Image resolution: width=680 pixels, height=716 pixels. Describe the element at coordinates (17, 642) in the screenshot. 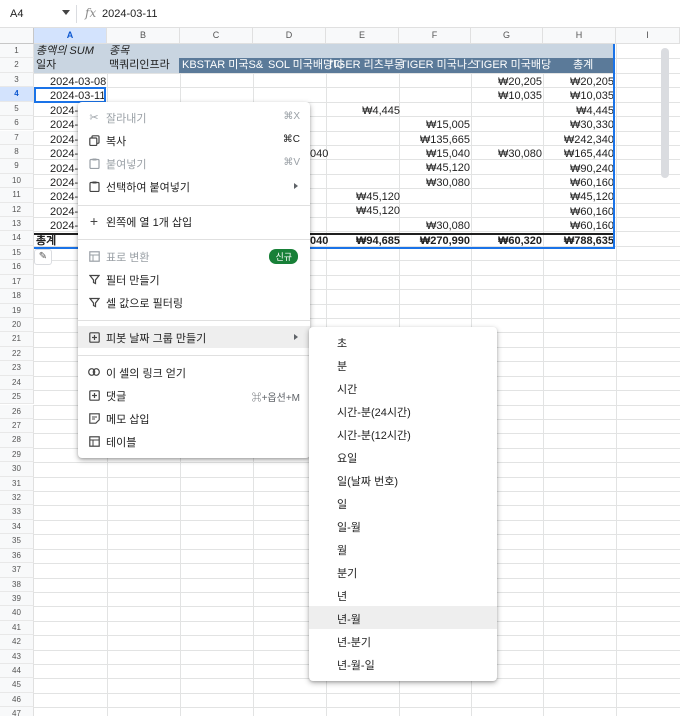

I see `row-header-42: 42` at that location.